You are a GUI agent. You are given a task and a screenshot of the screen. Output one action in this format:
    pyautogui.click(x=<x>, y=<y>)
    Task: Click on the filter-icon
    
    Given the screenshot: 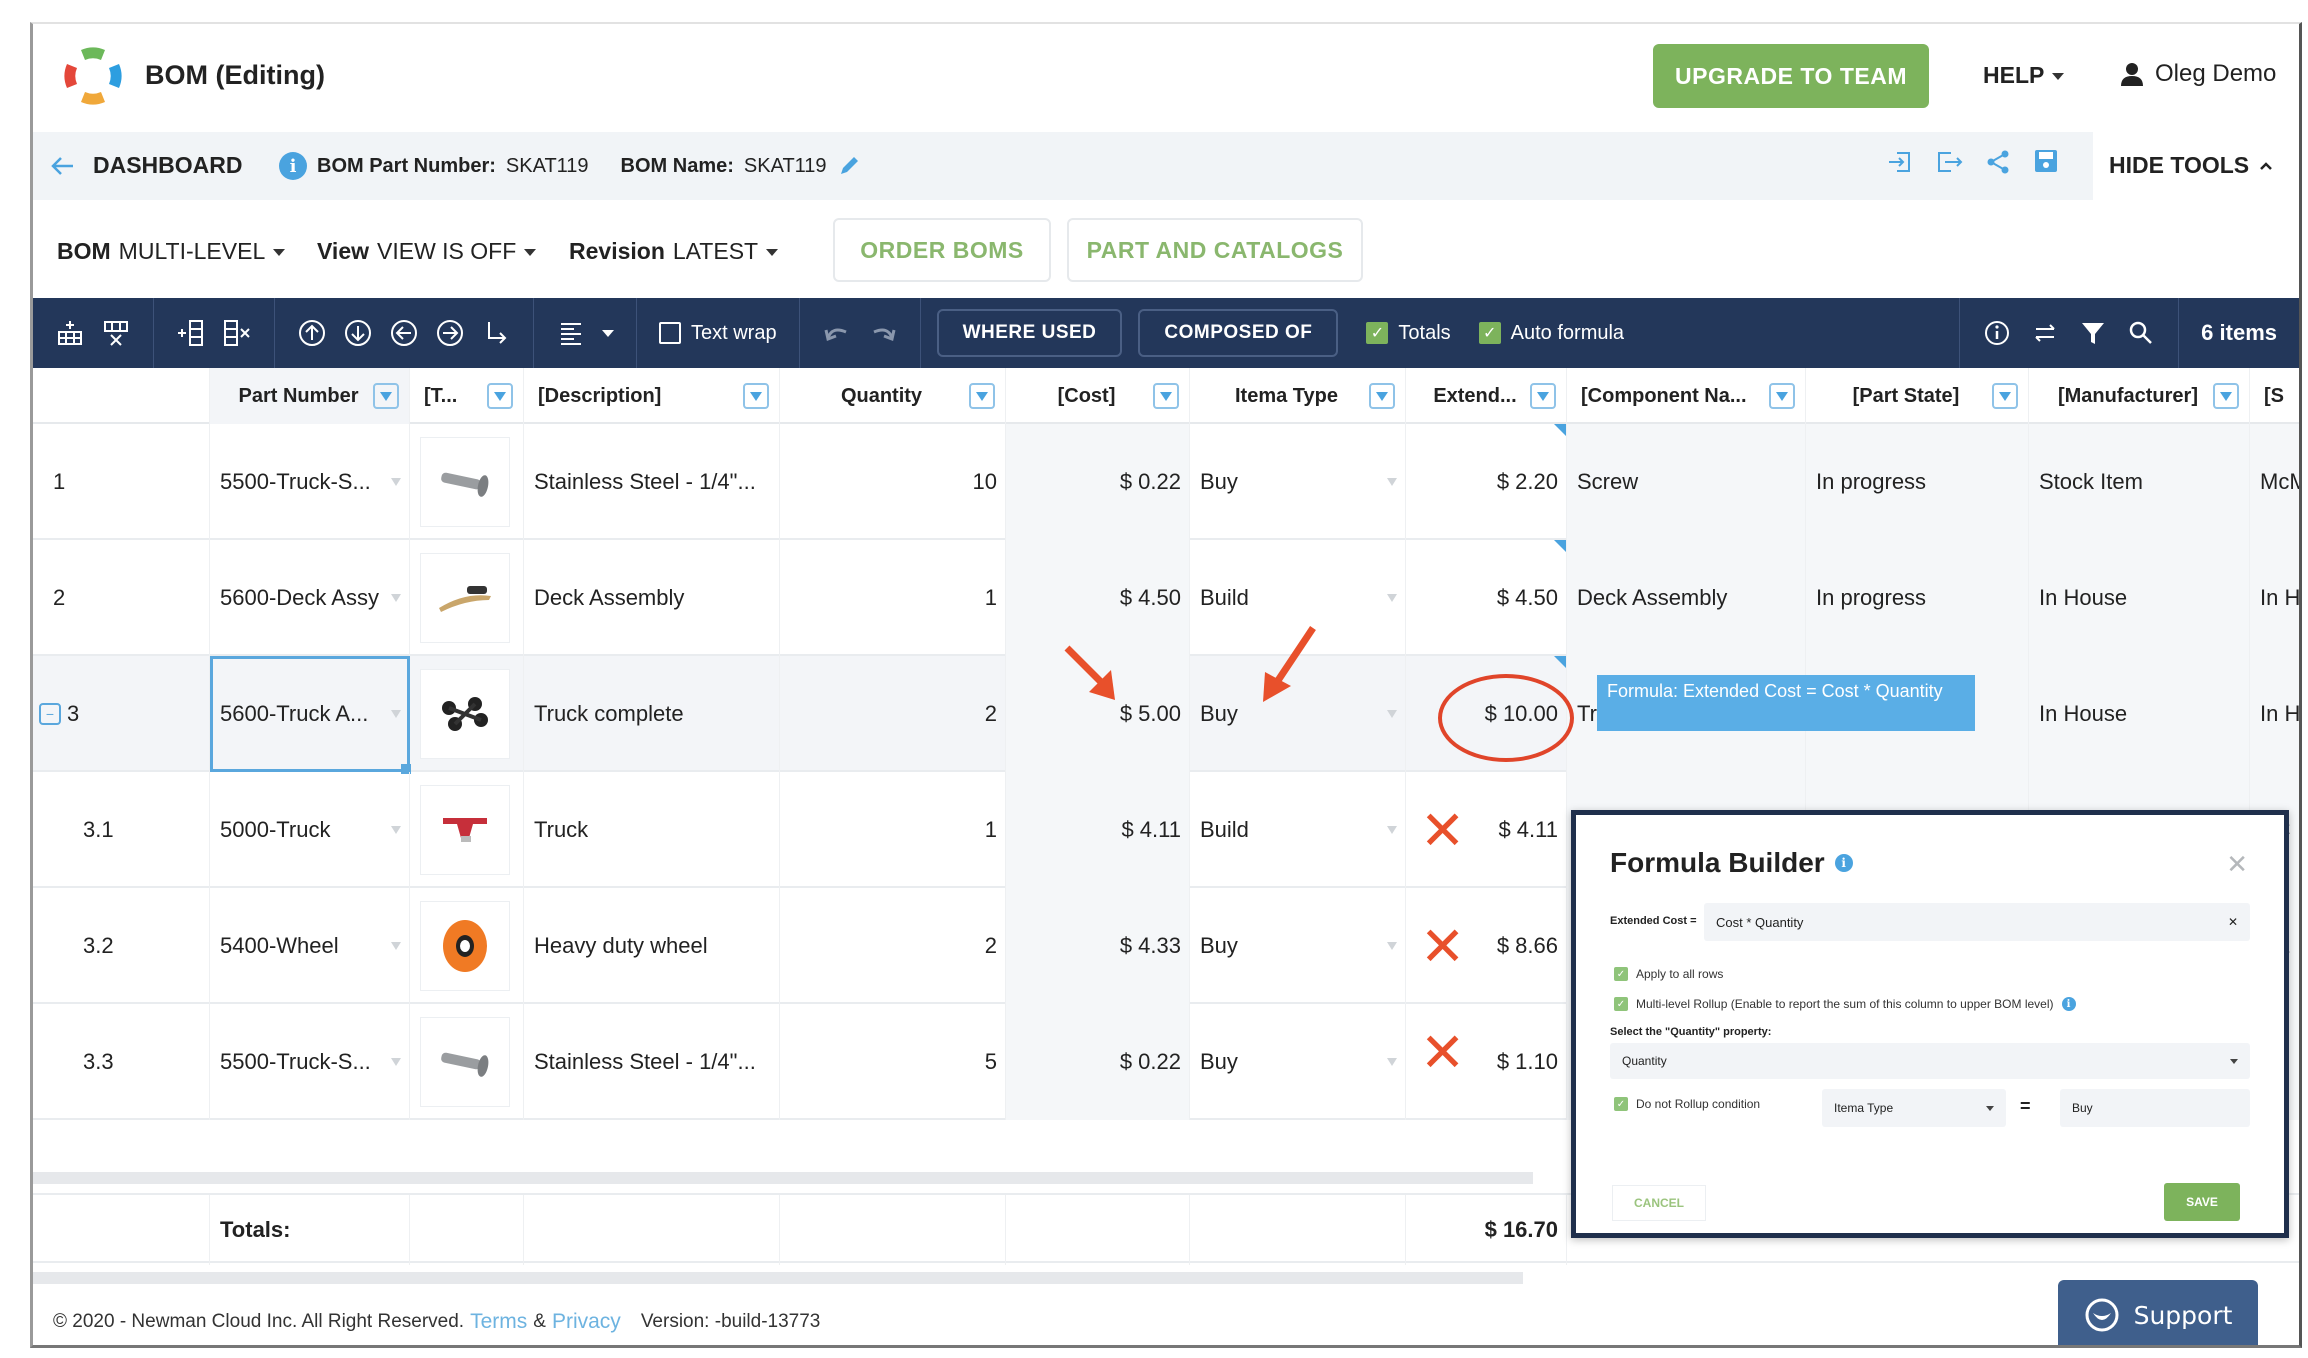 What is the action you would take?
    pyautogui.click(x=2093, y=333)
    